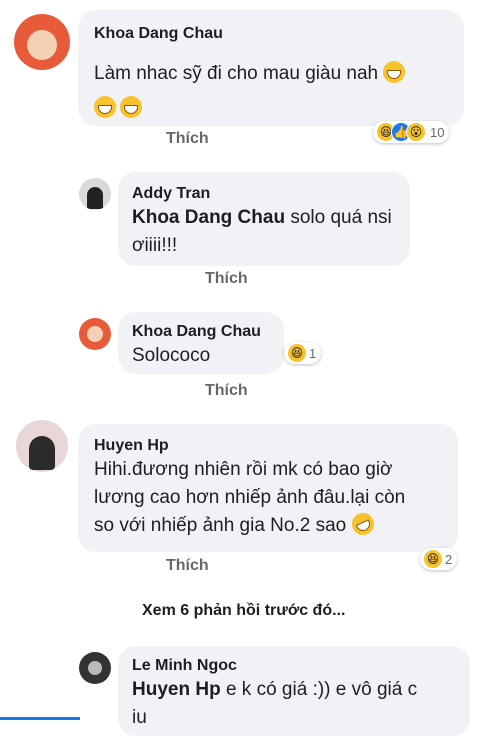 The width and height of the screenshot is (499, 736). I want to click on reaction-summary: 😆 👍 😮 10, so click(411, 132).